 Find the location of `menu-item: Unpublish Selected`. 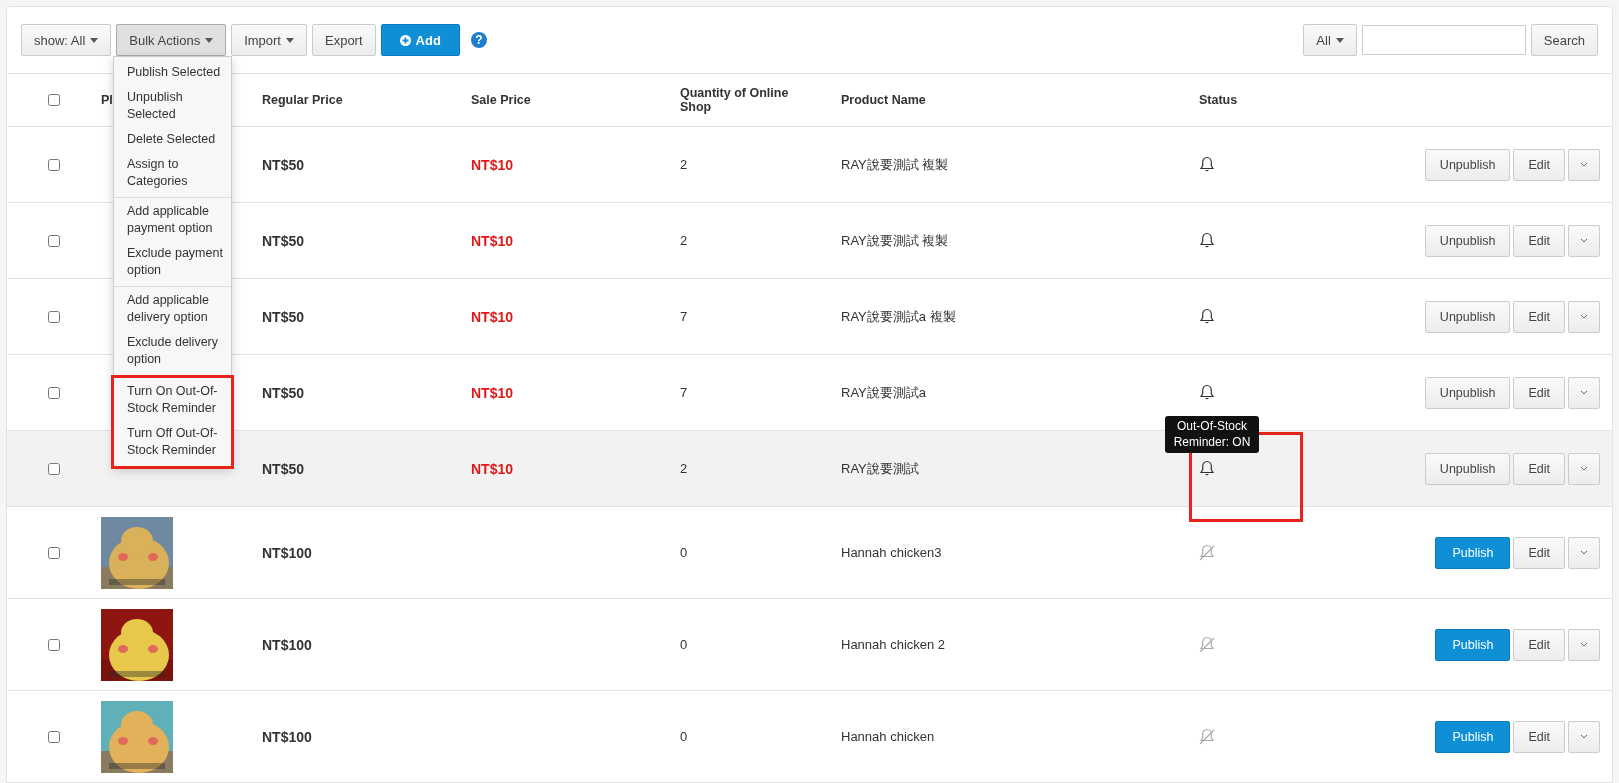

menu-item: Unpublish Selected is located at coordinates (172, 107).